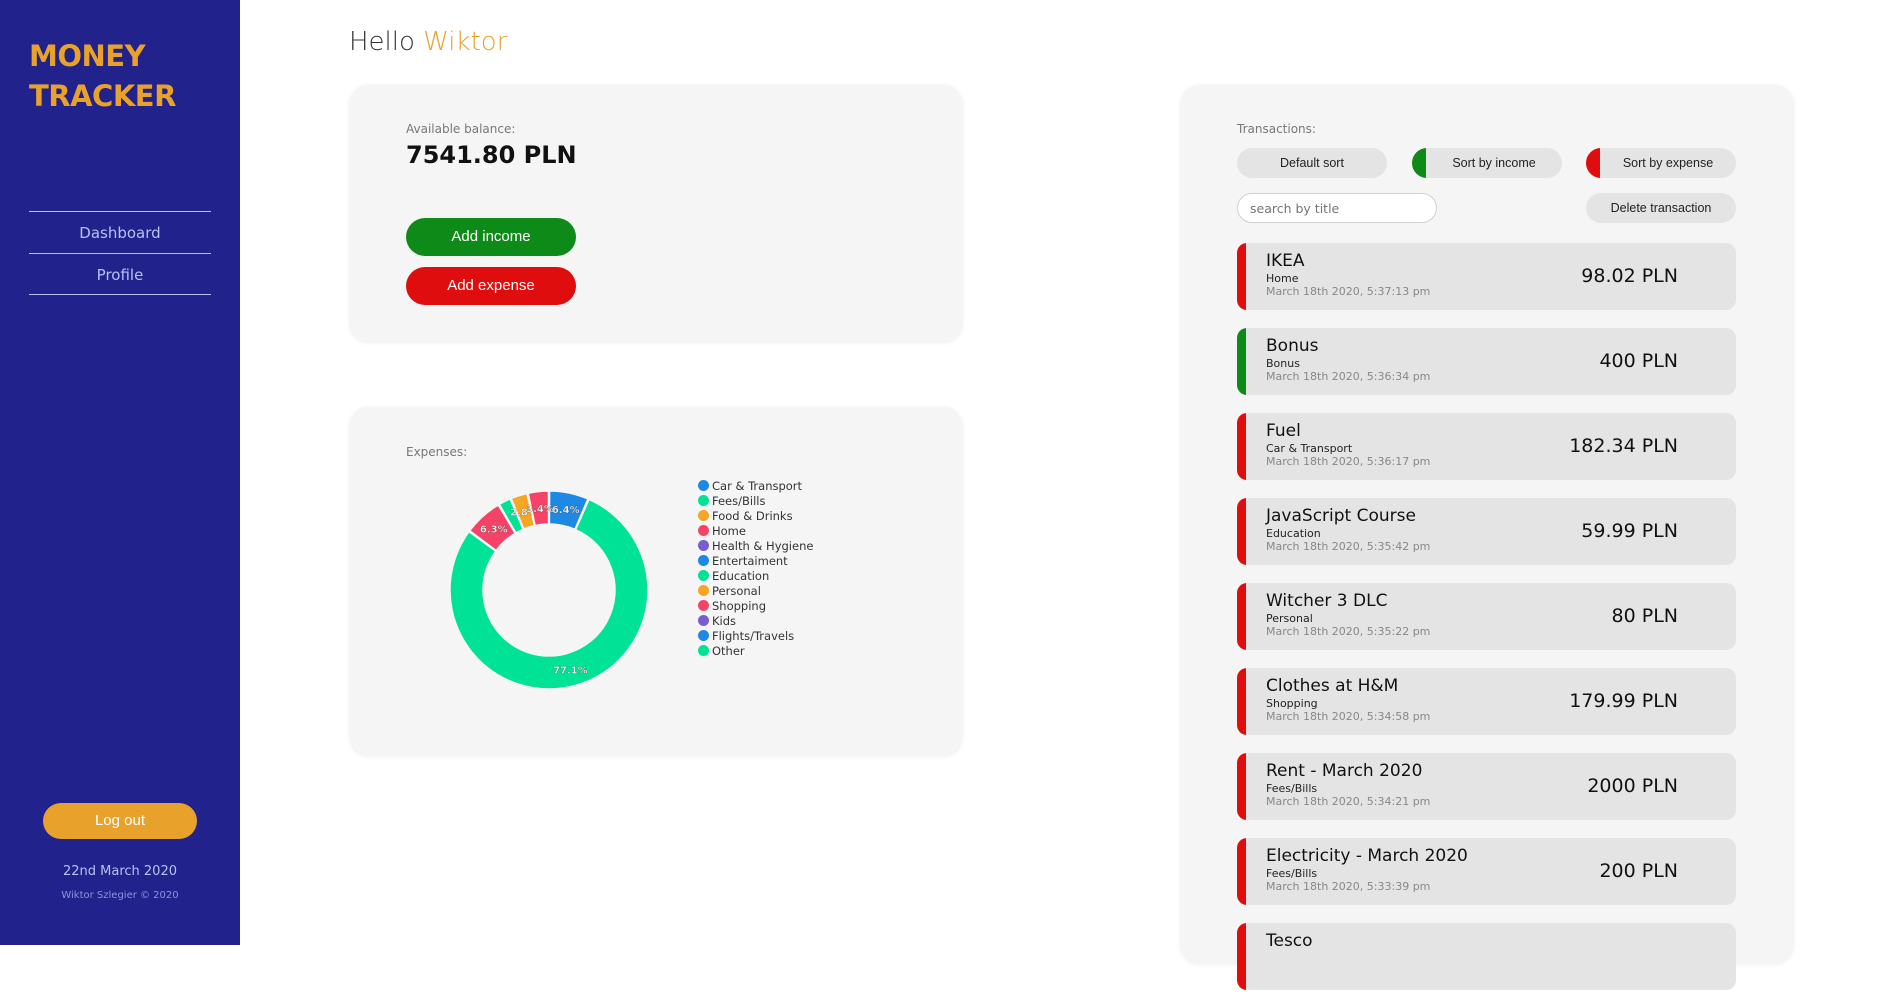 This screenshot has width=1901, height=1008. What do you see at coordinates (1341, 516) in the screenshot?
I see `transaction-title: JavaScript Course` at bounding box center [1341, 516].